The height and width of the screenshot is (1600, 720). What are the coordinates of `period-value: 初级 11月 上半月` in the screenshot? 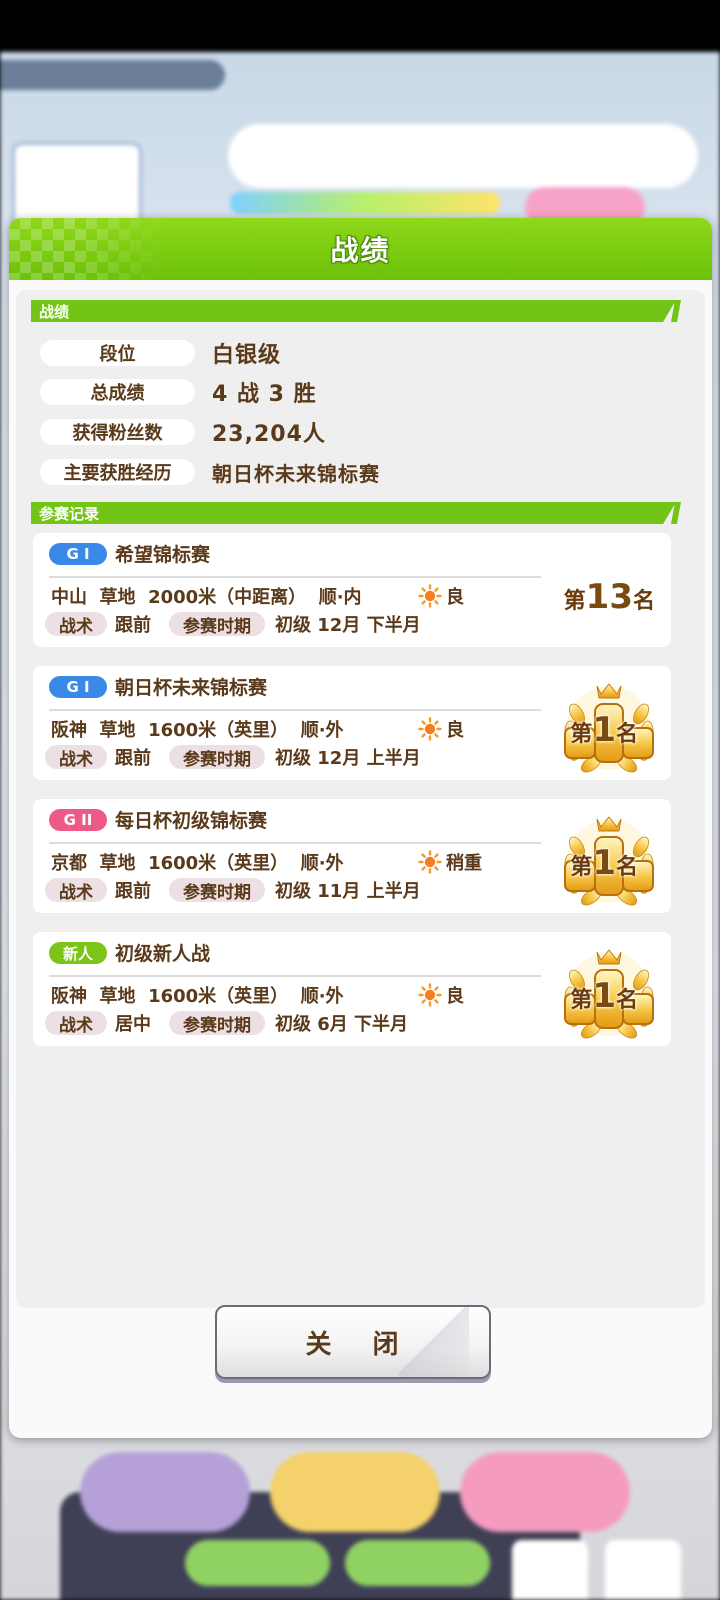 It's located at (348, 891).